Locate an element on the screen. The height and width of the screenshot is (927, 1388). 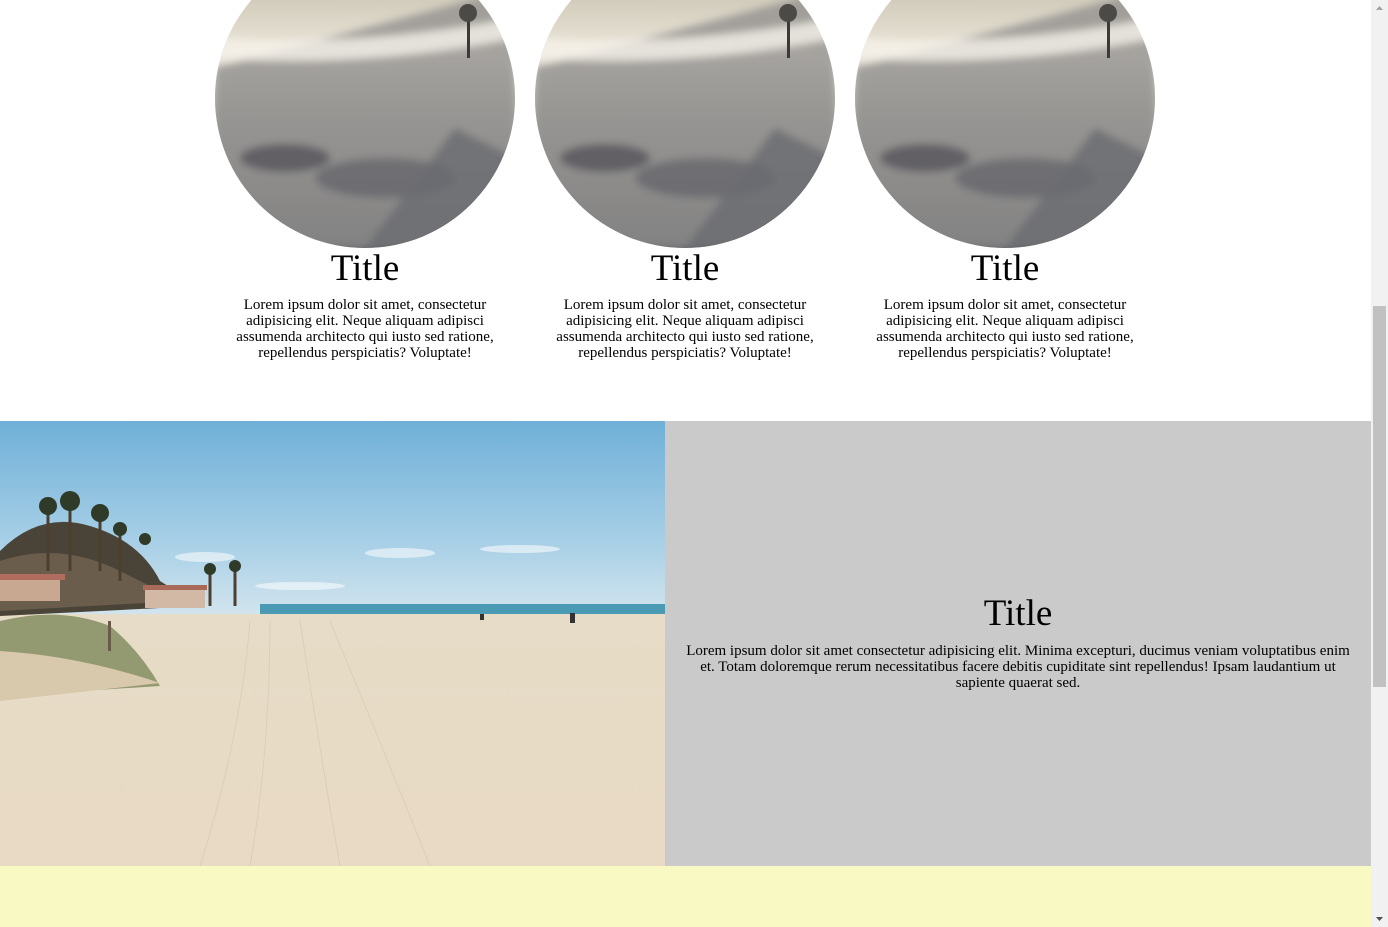
bottom-section is located at coordinates (685, 896).